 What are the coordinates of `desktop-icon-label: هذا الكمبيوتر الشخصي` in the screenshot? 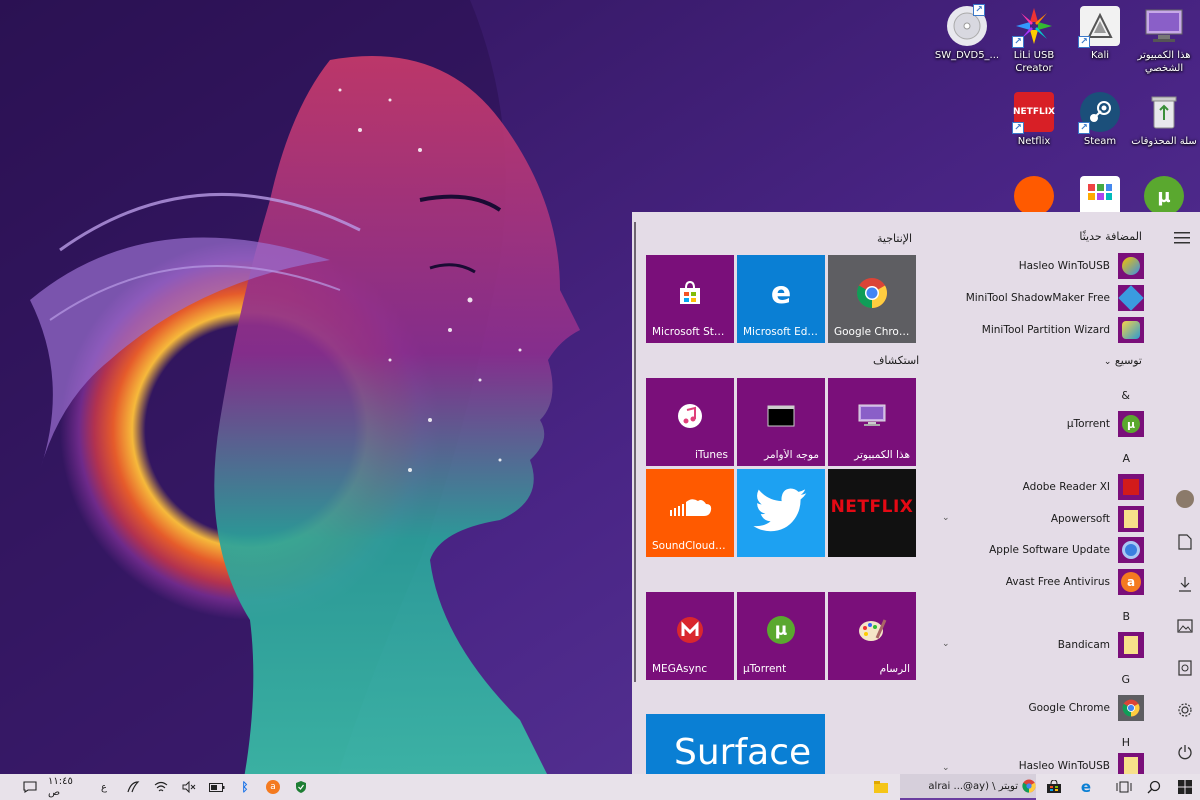 It's located at (1164, 62).